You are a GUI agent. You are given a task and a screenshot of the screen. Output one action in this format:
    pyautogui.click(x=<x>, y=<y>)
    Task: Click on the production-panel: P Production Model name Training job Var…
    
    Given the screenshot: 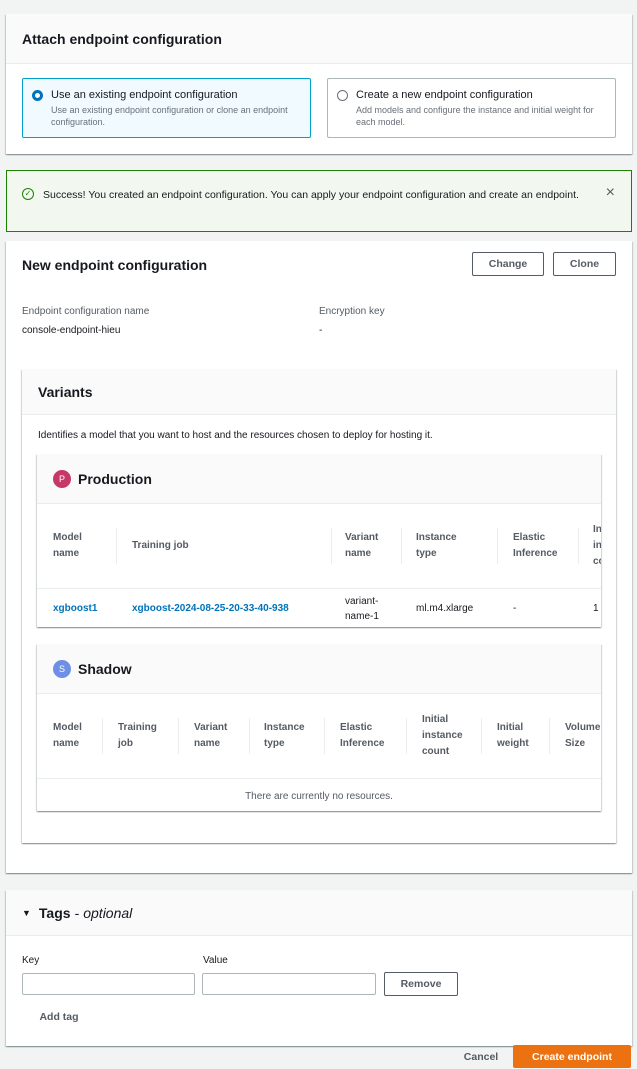 What is the action you would take?
    pyautogui.click(x=319, y=540)
    